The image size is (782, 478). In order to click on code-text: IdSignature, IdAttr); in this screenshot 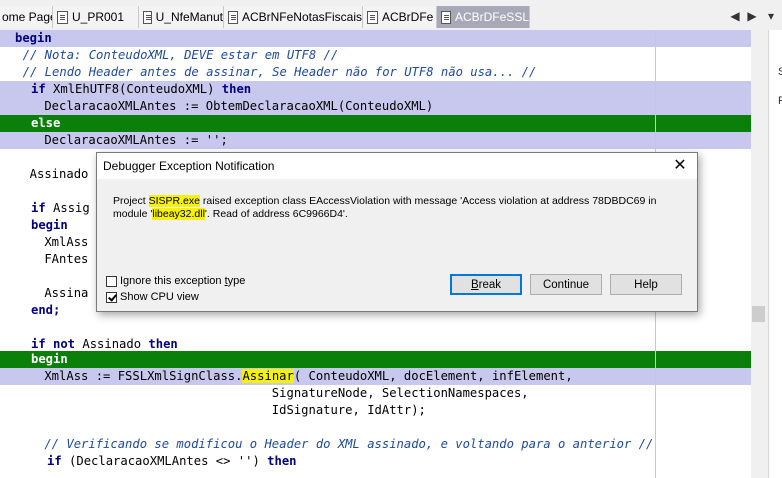, I will do `click(220, 410)`.